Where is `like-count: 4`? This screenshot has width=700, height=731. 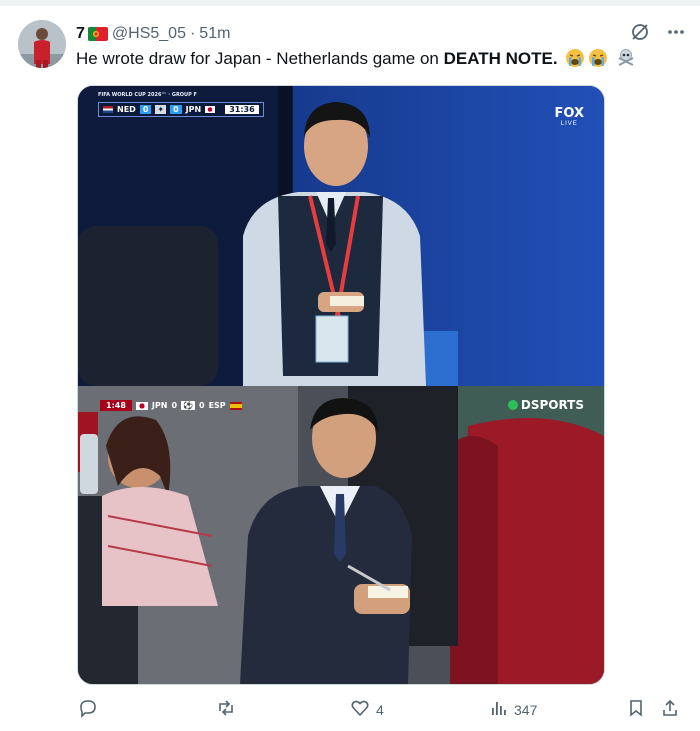
like-count: 4 is located at coordinates (380, 709).